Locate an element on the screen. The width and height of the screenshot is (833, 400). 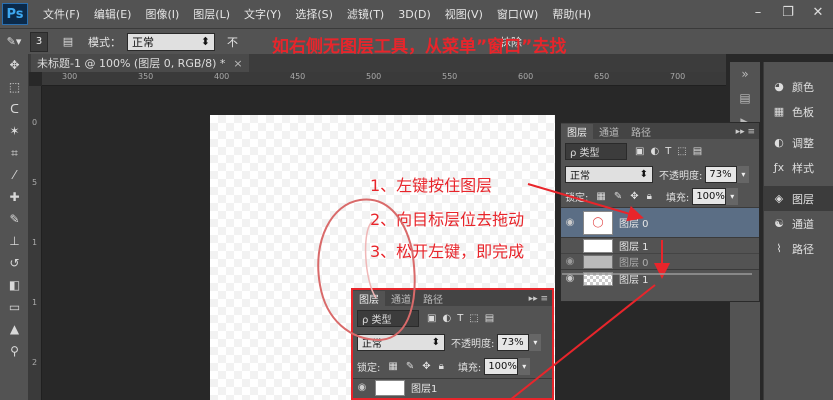
dock-label: 颜色 is located at coordinates (803, 87).